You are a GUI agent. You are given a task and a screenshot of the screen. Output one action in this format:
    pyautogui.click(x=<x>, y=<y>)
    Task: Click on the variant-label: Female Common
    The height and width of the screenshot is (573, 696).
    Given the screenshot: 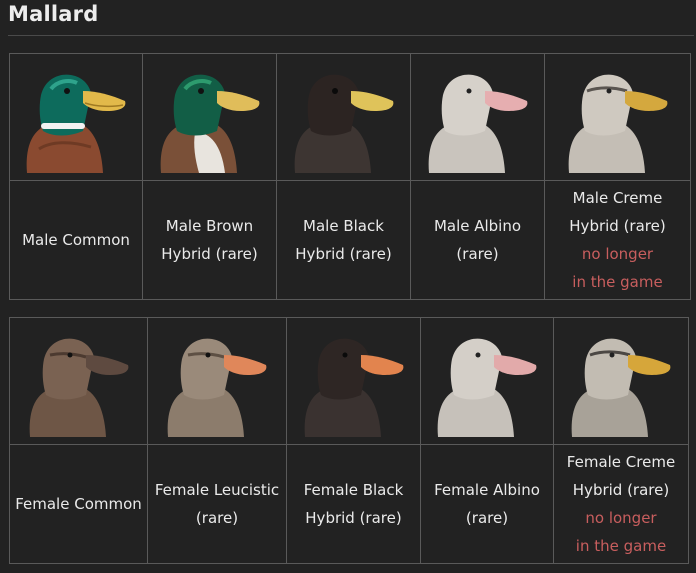 What is the action you would take?
    pyautogui.click(x=78, y=504)
    